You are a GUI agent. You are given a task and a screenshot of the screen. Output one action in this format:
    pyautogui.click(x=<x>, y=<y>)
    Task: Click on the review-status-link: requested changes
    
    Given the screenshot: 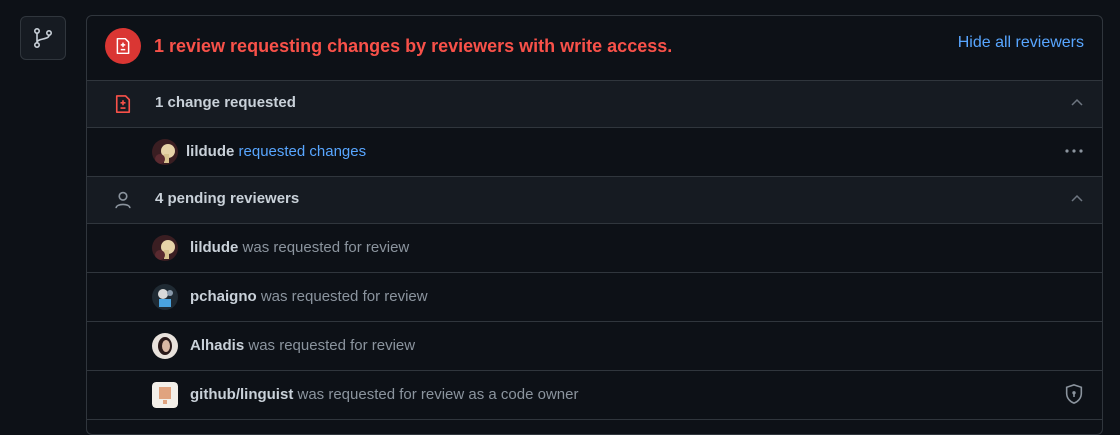 What is the action you would take?
    pyautogui.click(x=303, y=151)
    